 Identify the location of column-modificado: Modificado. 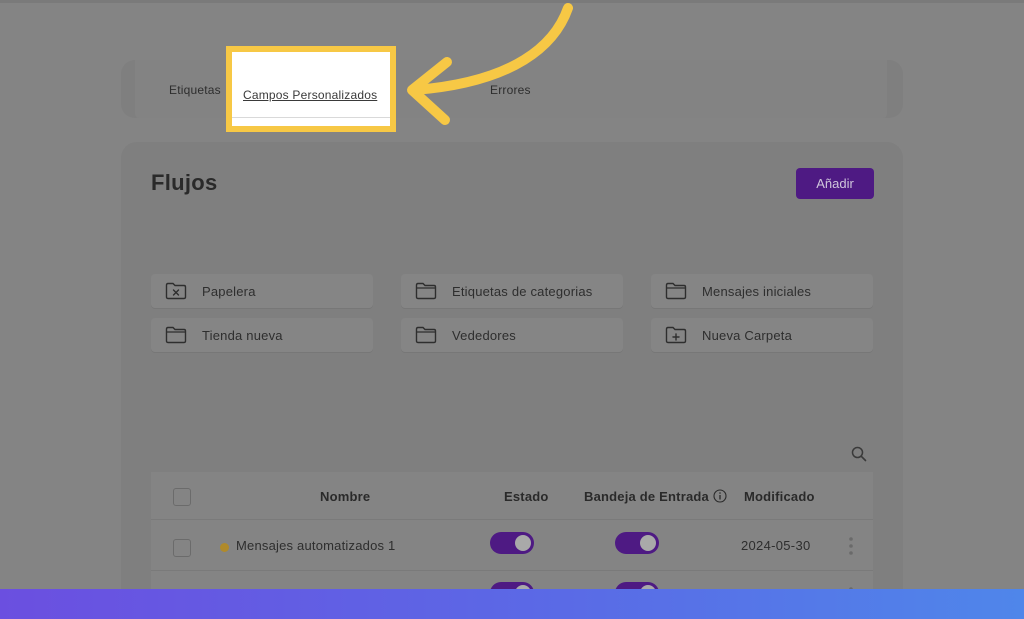
(779, 496).